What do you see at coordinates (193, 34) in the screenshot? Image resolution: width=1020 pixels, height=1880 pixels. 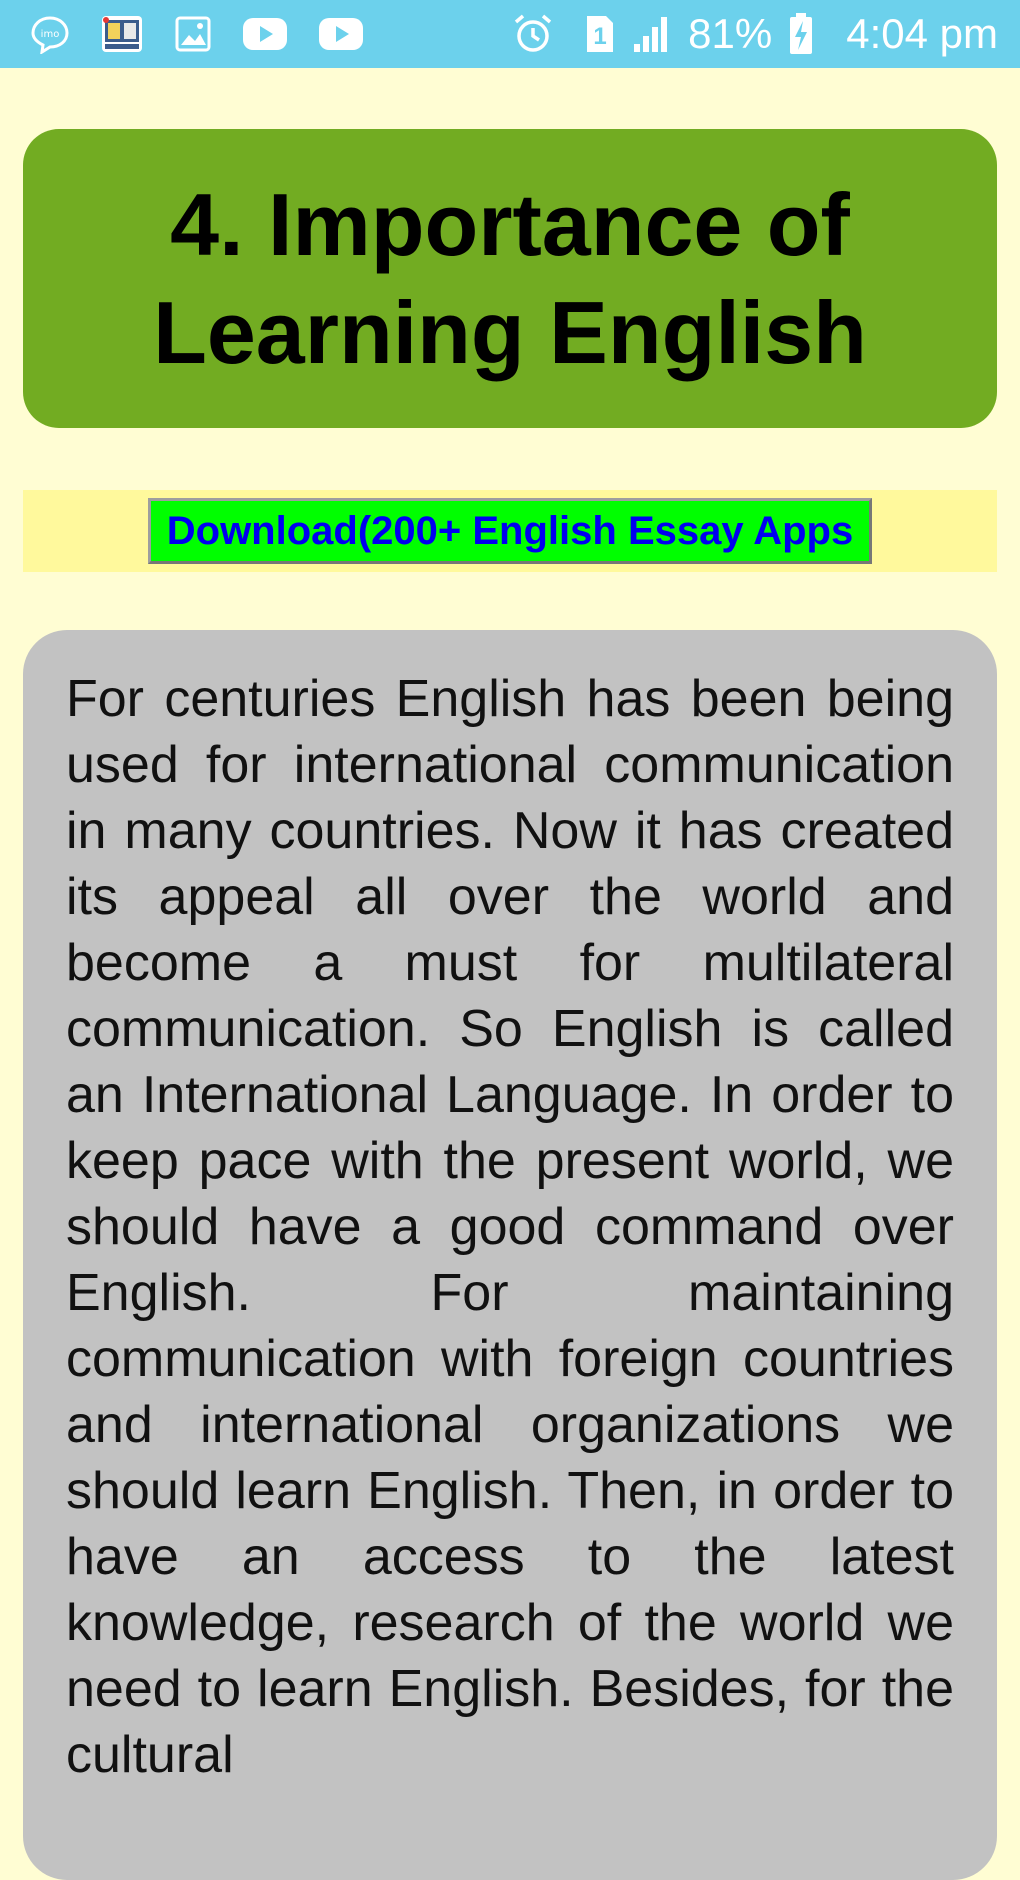 I see `gallery-icon` at bounding box center [193, 34].